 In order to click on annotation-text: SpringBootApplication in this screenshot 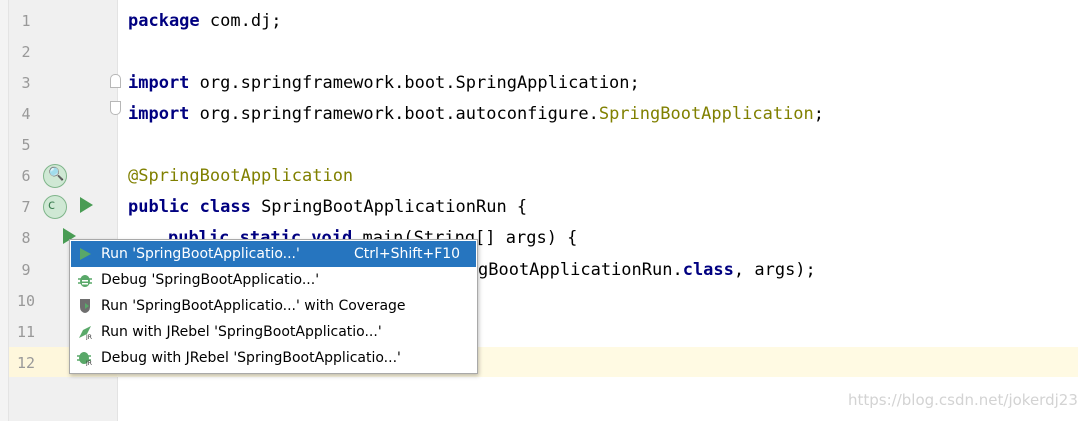, I will do `click(706, 114)`.